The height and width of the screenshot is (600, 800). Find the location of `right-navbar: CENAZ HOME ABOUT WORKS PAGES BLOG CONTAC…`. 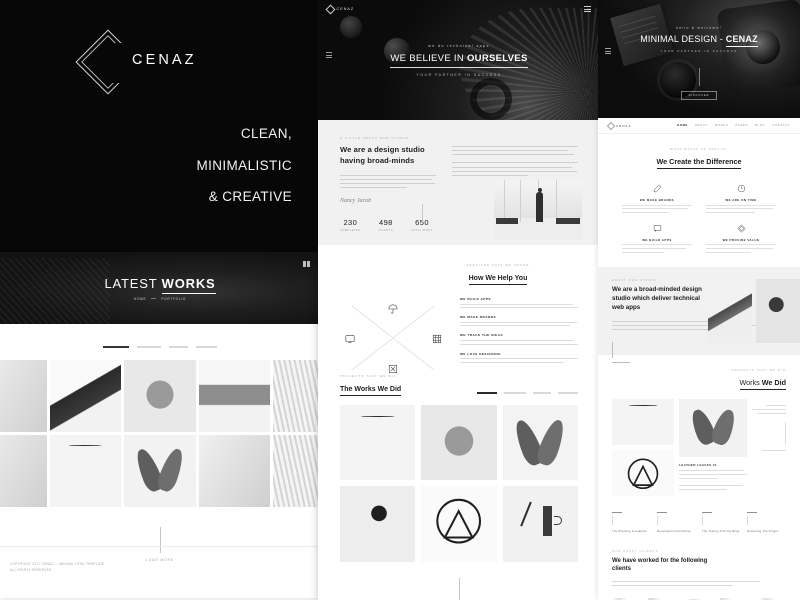

right-navbar: CENAZ HOME ABOUT WORKS PAGES BLOG CONTAC… is located at coordinates (699, 126).